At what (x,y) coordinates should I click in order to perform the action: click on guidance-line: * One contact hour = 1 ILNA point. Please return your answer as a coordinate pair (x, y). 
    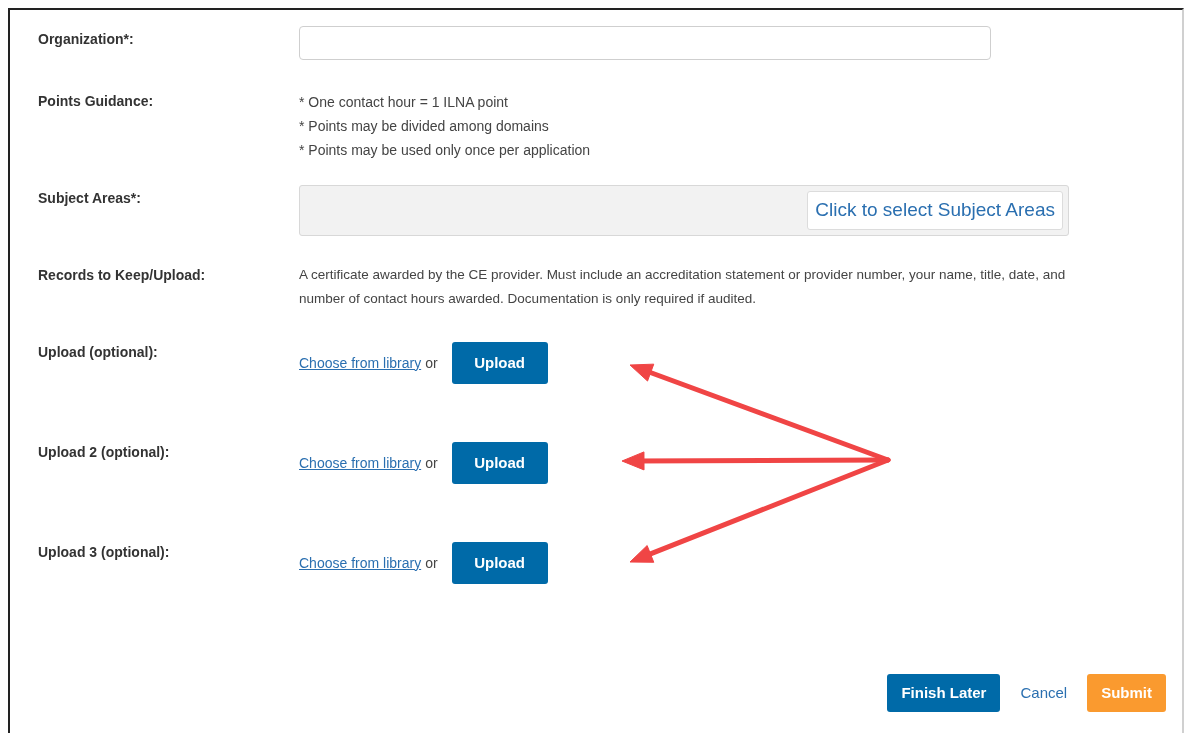
    Looking at the image, I should click on (404, 102).